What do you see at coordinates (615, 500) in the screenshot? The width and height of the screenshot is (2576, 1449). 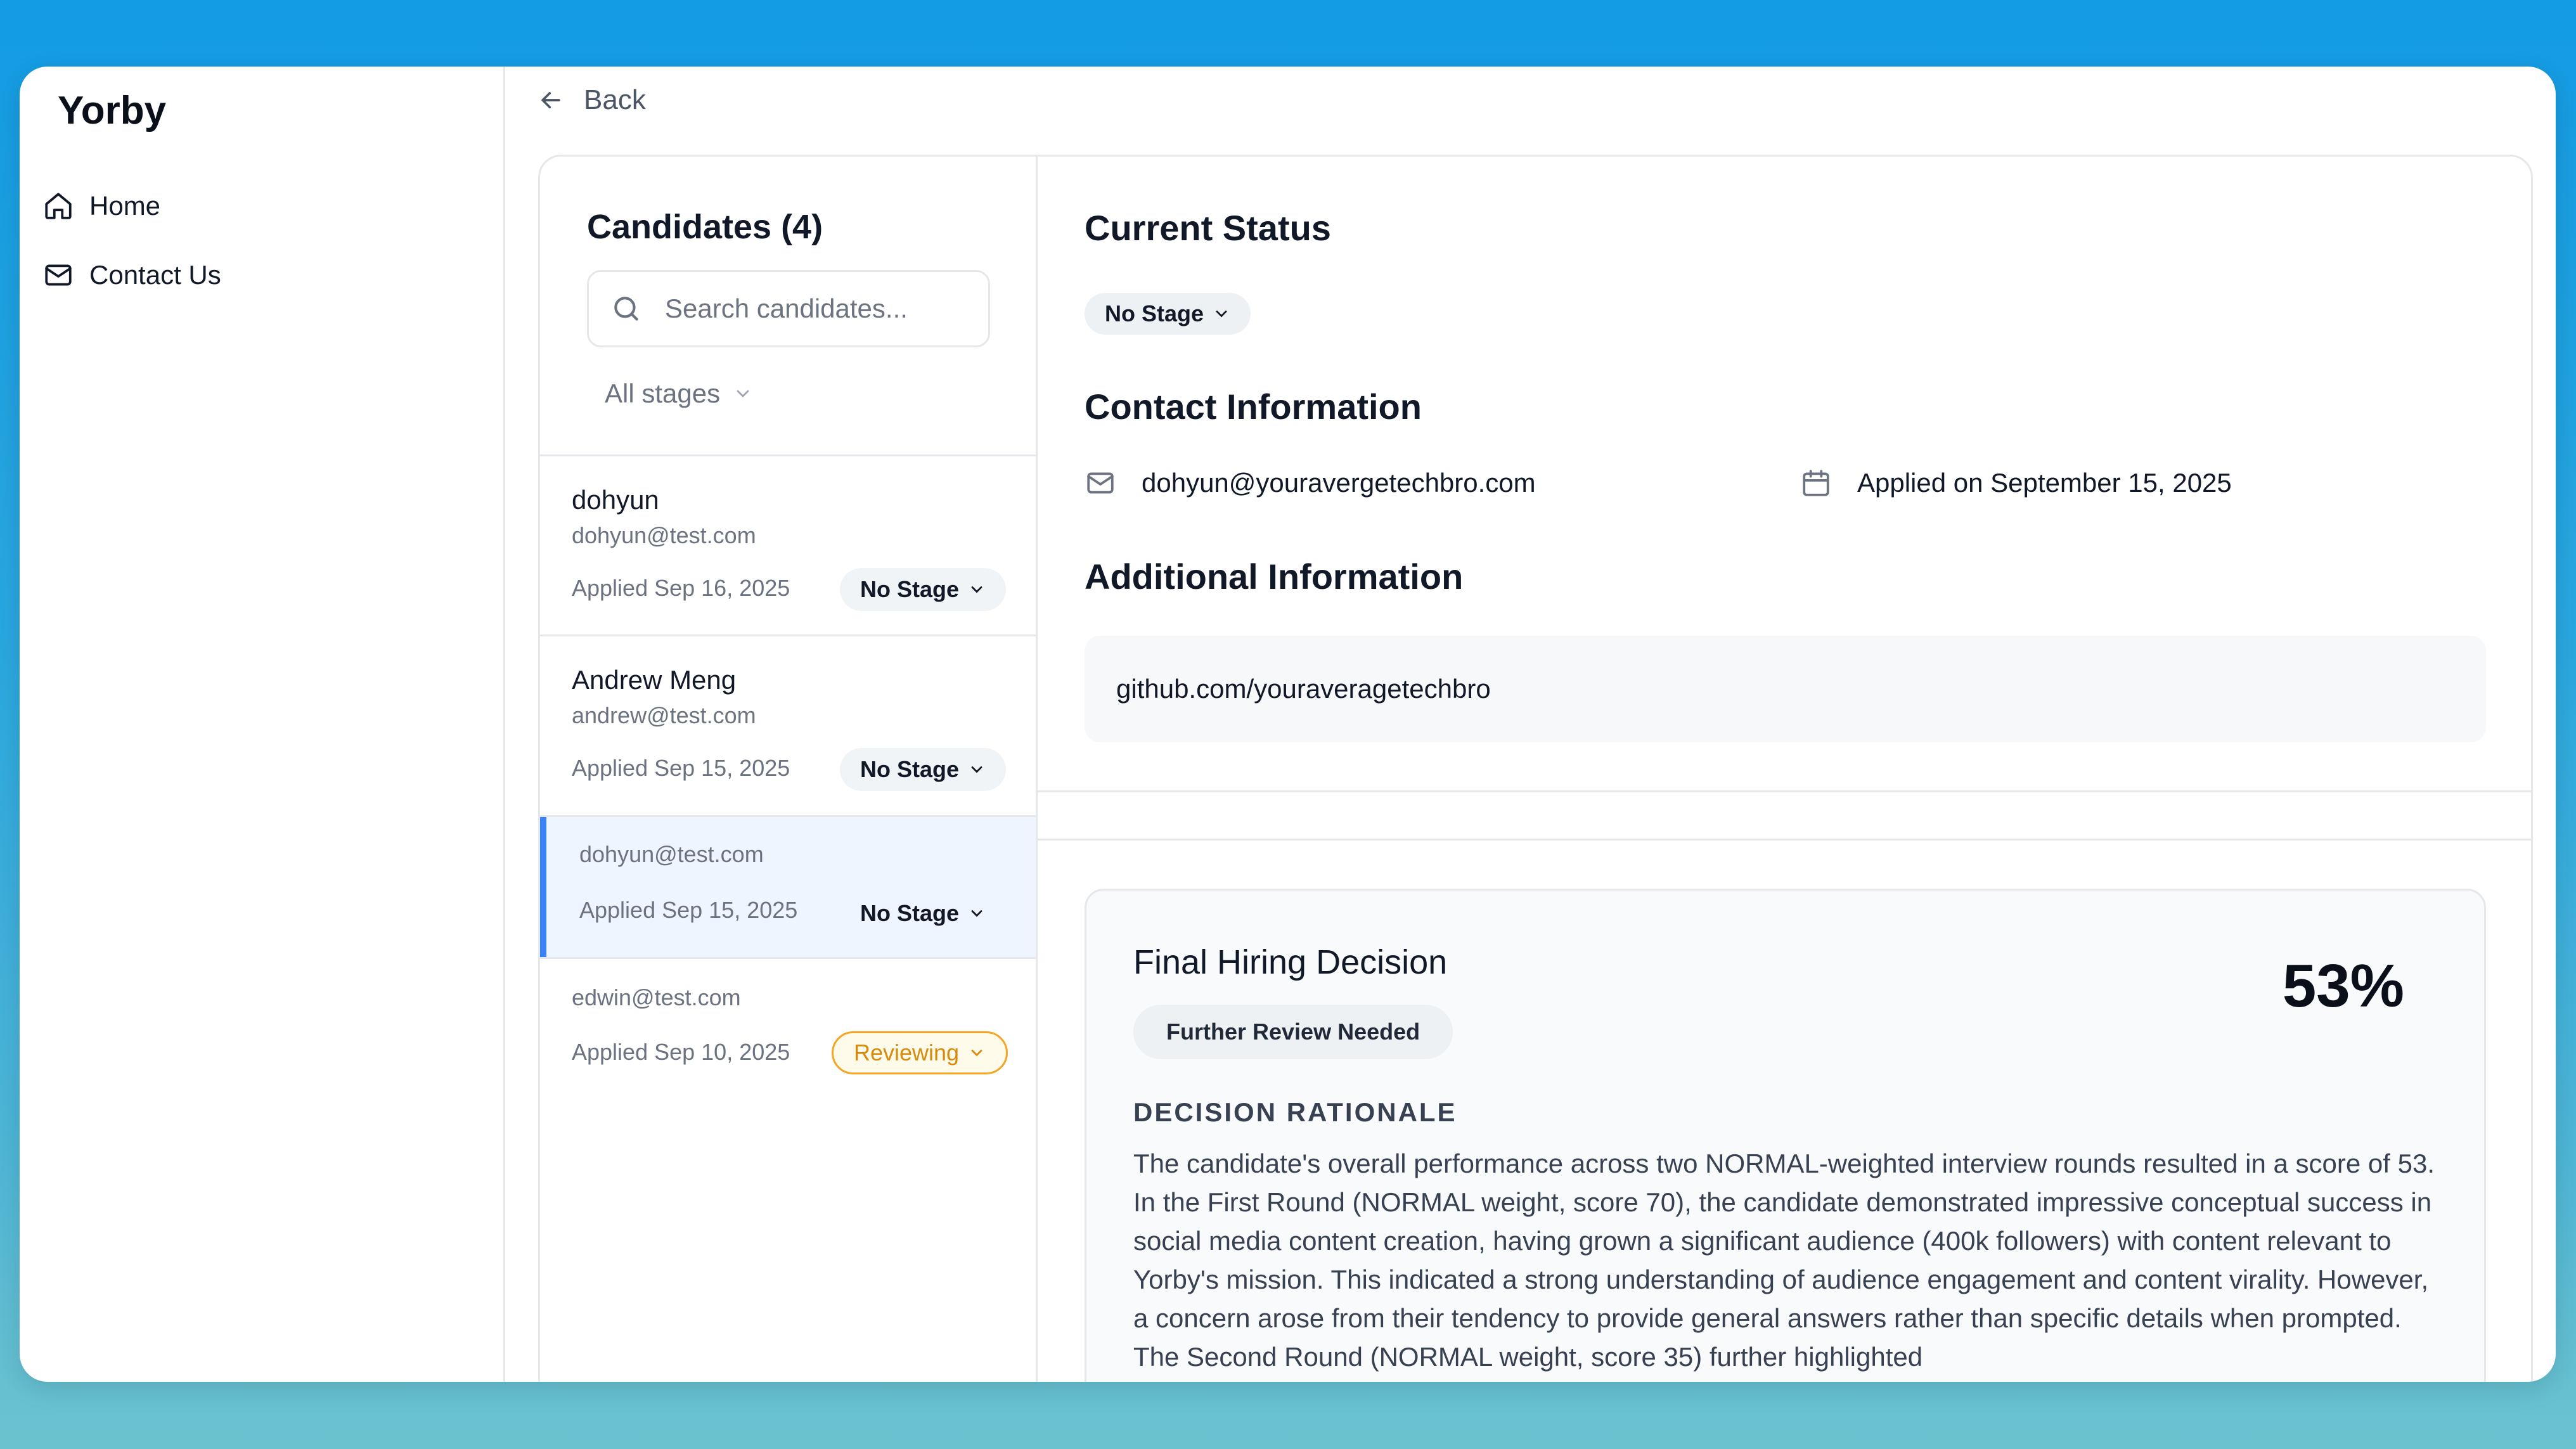 I see `candidate-name: dohyun` at bounding box center [615, 500].